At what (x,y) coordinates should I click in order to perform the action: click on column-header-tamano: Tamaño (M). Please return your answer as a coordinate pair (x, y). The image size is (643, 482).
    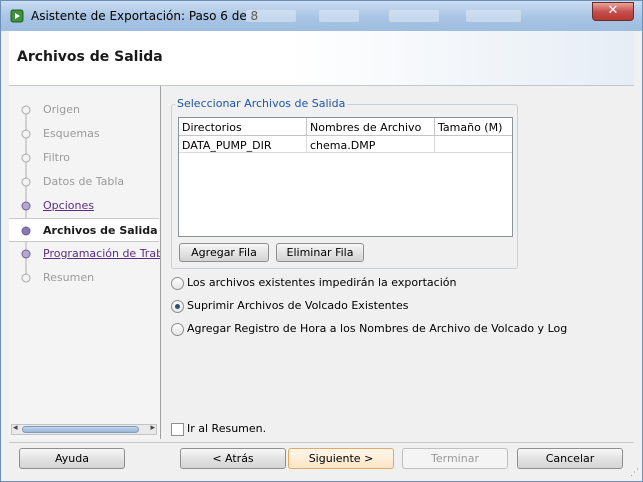
    Looking at the image, I should click on (473, 127).